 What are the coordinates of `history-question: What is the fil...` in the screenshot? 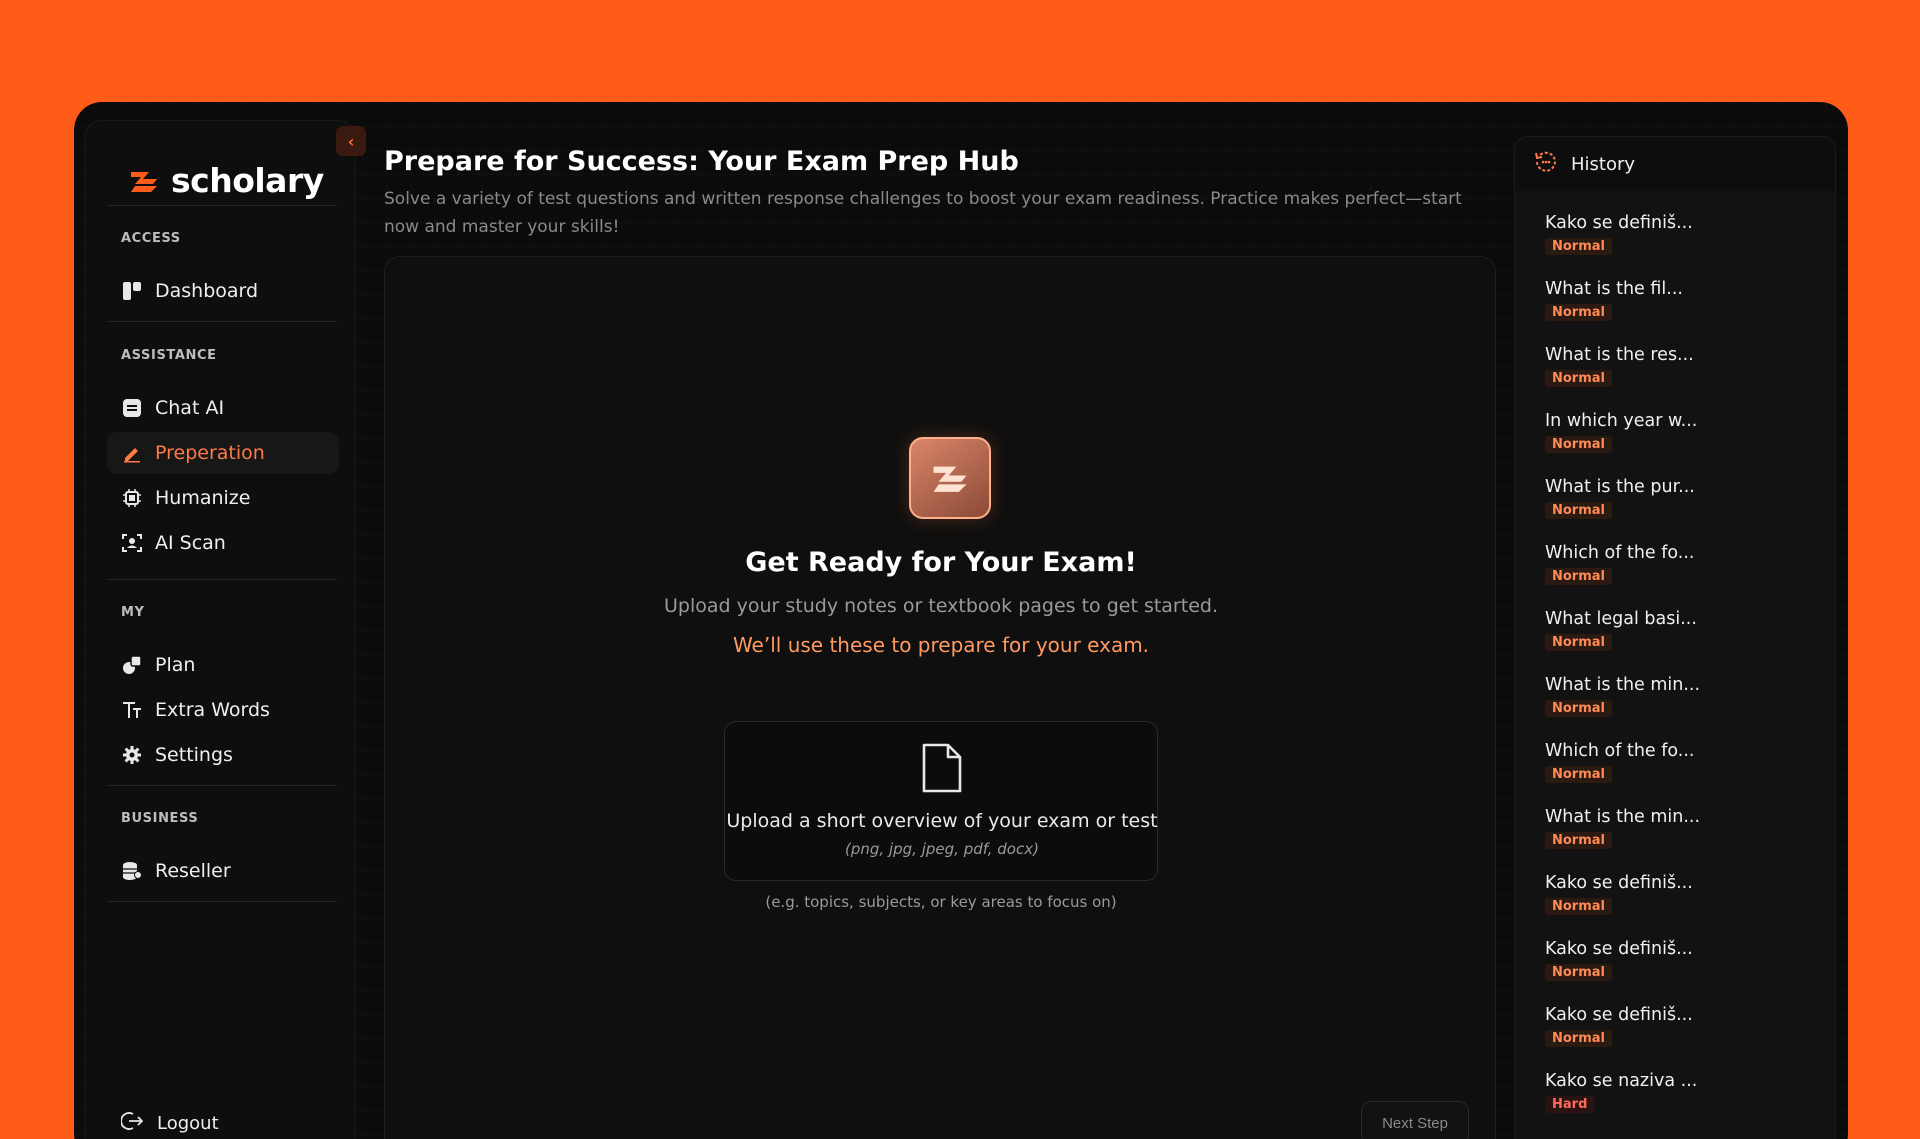 It's located at (1614, 289).